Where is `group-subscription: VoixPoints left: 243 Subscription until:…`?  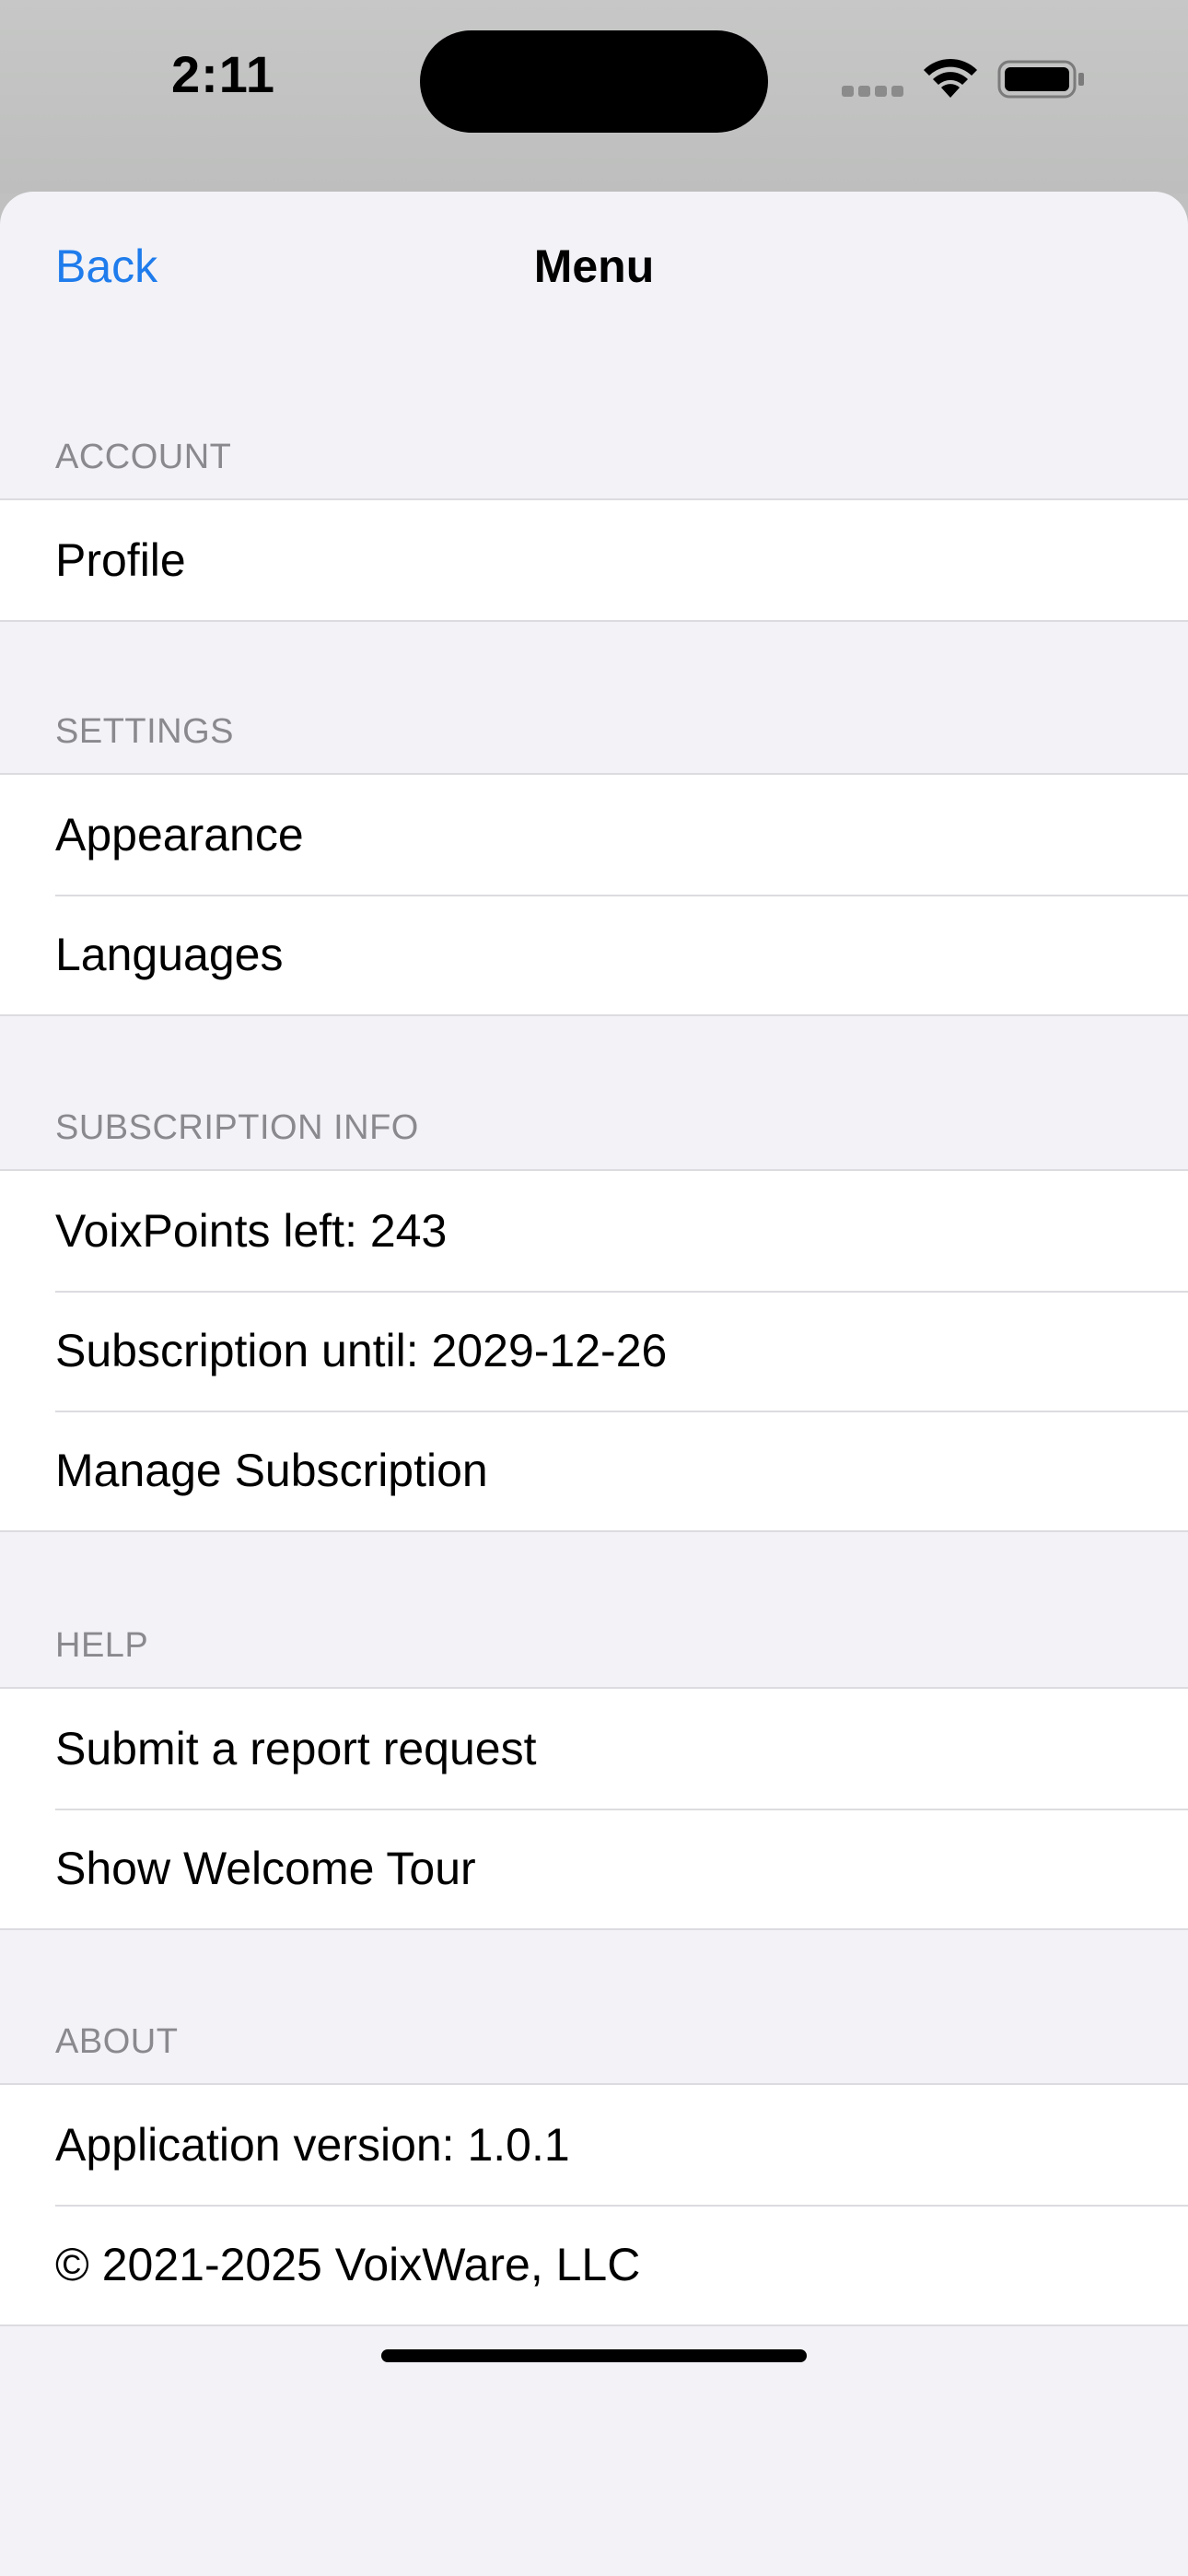 group-subscription: VoixPoints left: 243 Subscription until:… is located at coordinates (594, 1350).